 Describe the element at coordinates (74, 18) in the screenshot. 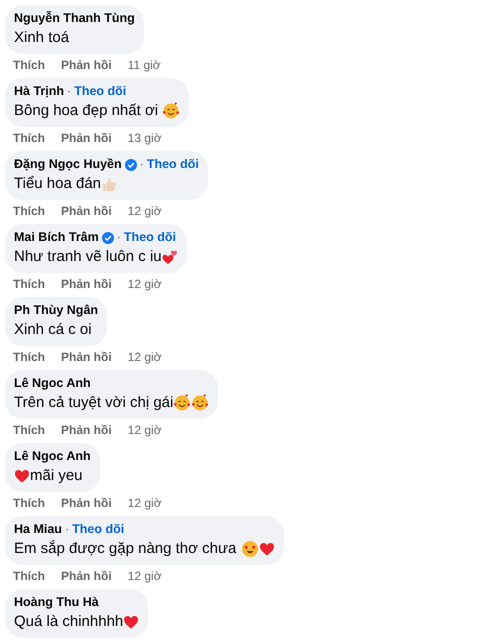

I see `author-name: Nguyễn Thanh Tùng` at that location.